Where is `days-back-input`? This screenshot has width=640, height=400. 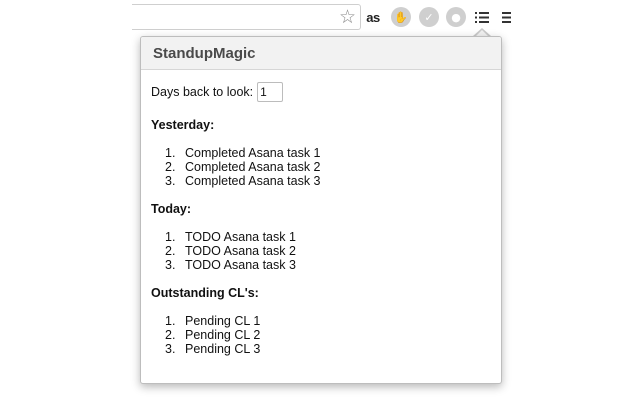 days-back-input is located at coordinates (270, 92).